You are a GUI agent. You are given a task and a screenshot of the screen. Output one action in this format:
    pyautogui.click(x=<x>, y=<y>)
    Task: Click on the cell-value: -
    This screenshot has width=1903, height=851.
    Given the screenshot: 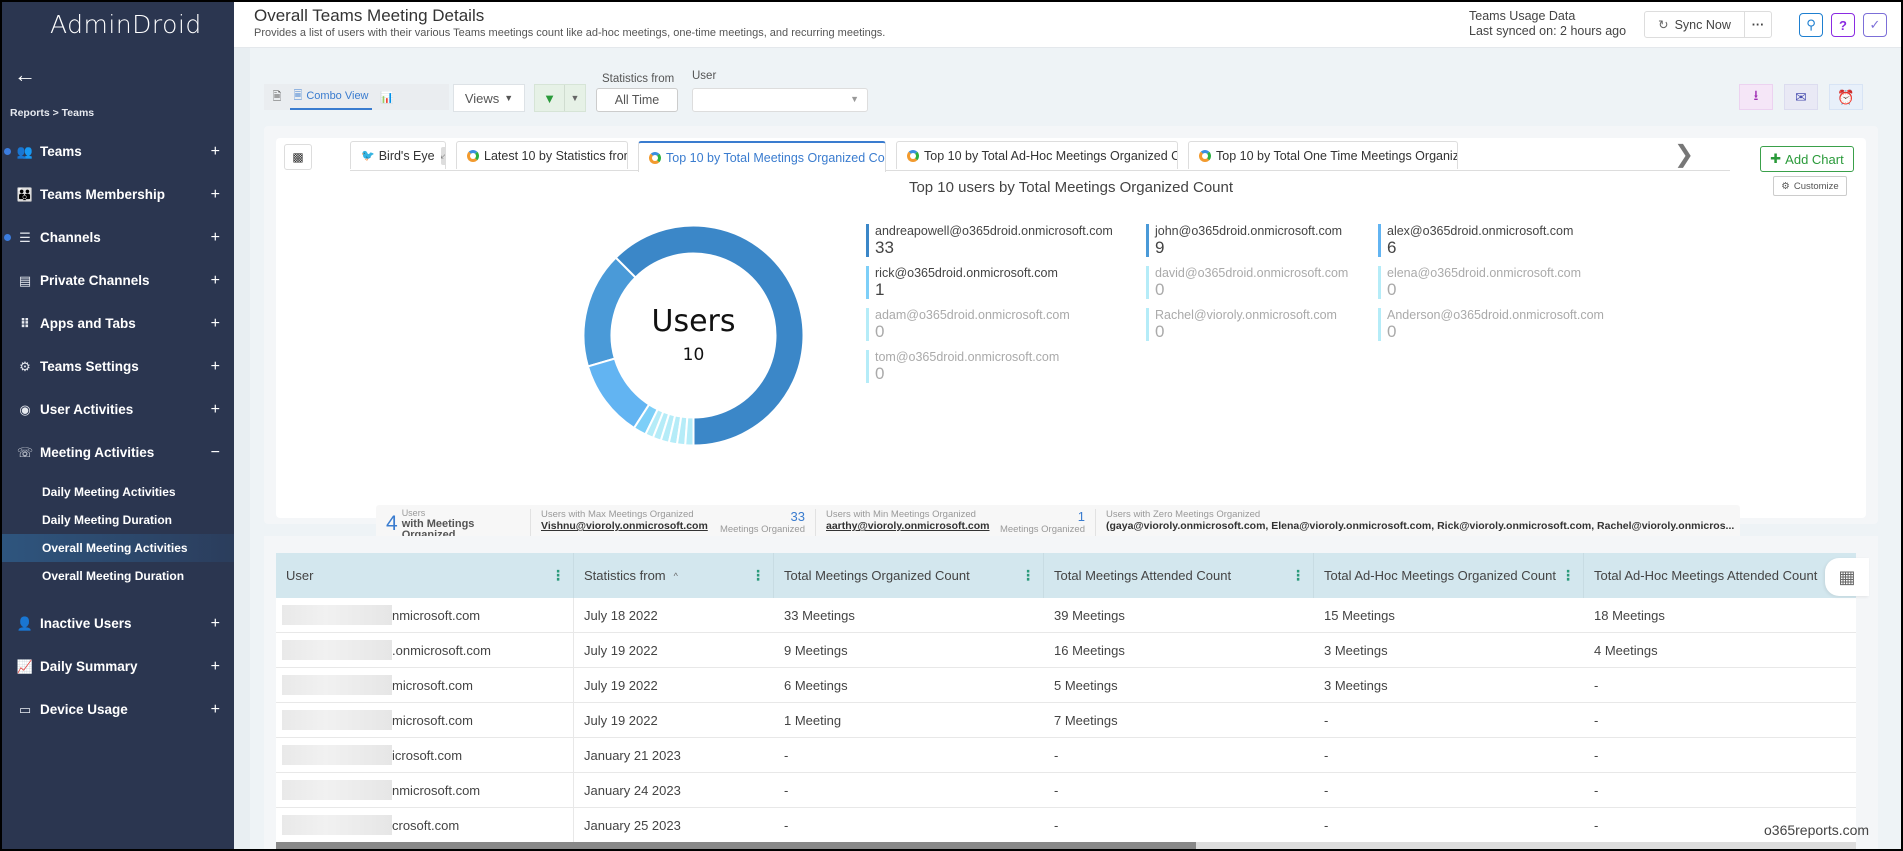 What is the action you would take?
    pyautogui.click(x=786, y=825)
    